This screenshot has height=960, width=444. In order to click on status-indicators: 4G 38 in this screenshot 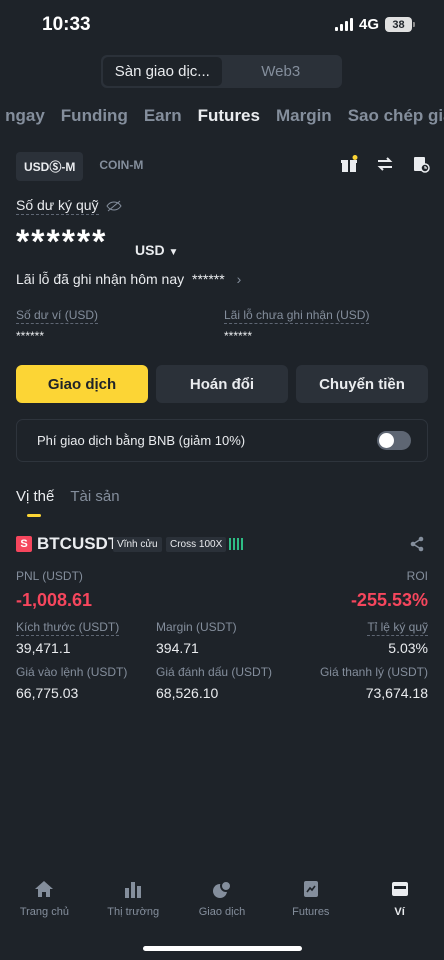, I will do `click(374, 24)`.